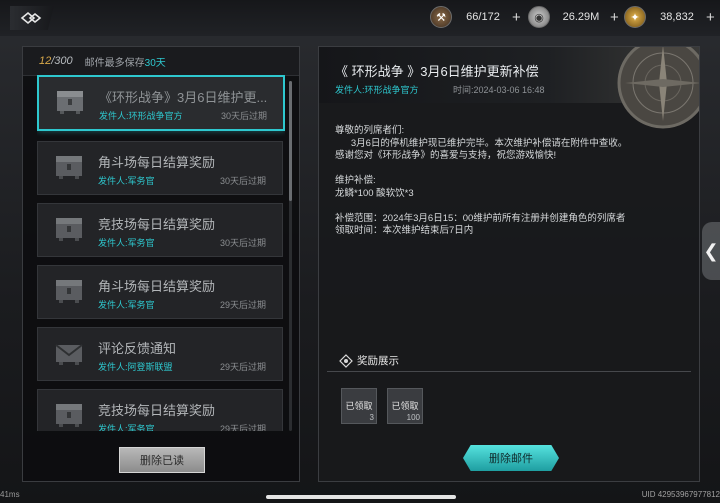 Image resolution: width=720 pixels, height=503 pixels. What do you see at coordinates (371, 417) in the screenshot?
I see `reward-quantity: 3` at bounding box center [371, 417].